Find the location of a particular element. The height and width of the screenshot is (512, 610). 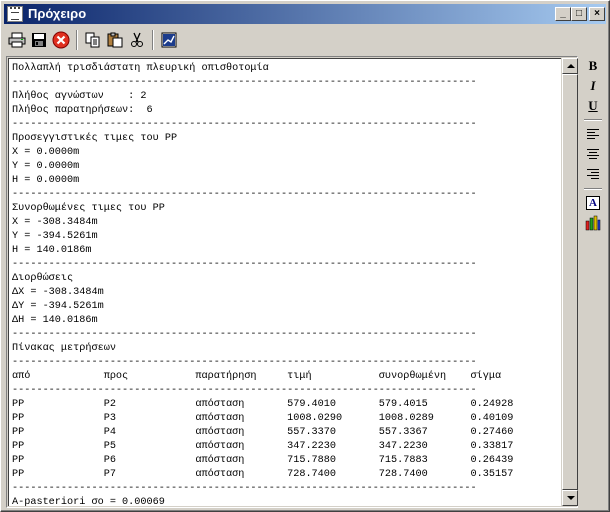

maximize-button: □ is located at coordinates (579, 14).